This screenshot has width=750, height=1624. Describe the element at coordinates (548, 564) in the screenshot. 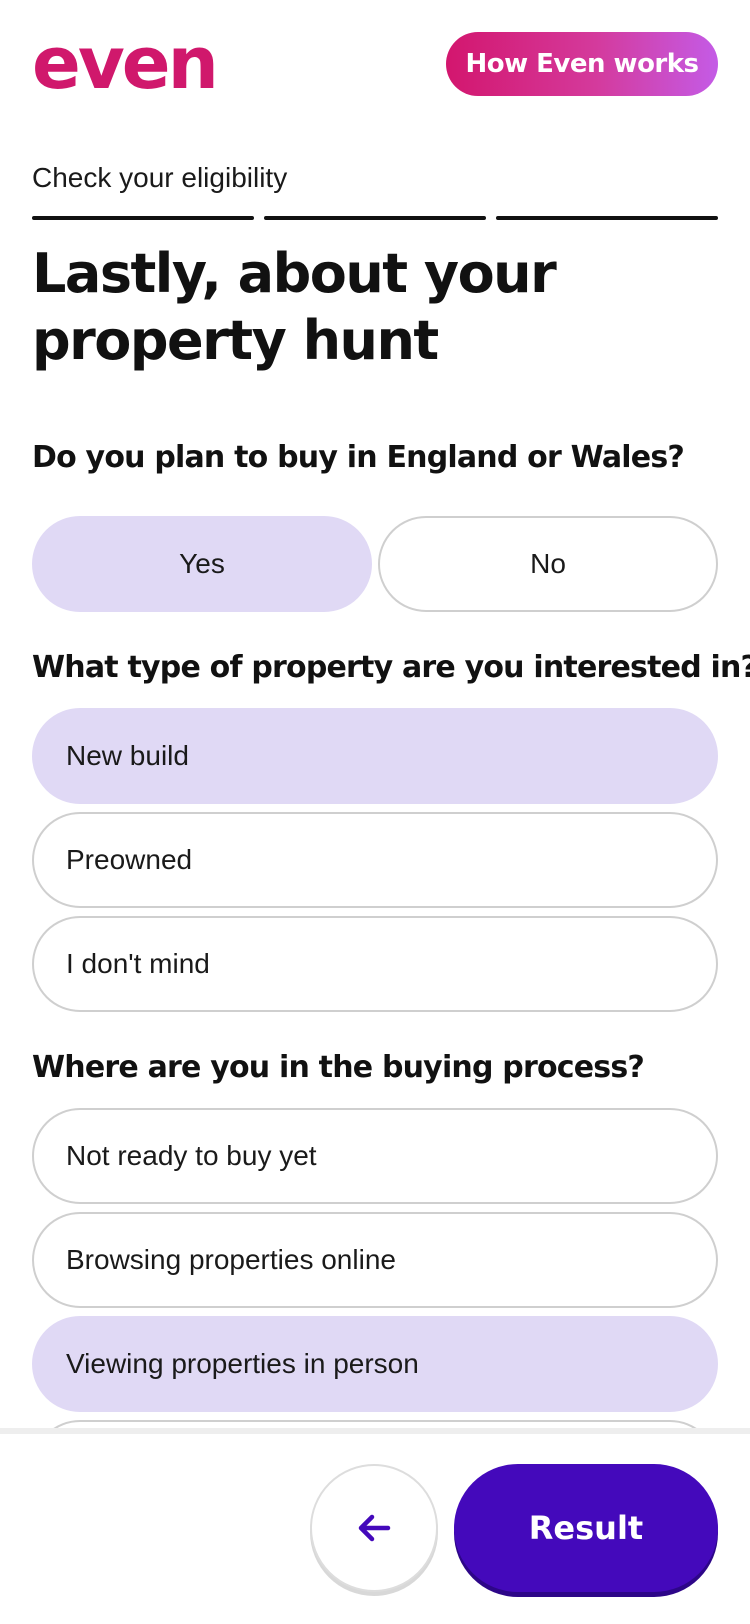

I see `option-no: No` at that location.